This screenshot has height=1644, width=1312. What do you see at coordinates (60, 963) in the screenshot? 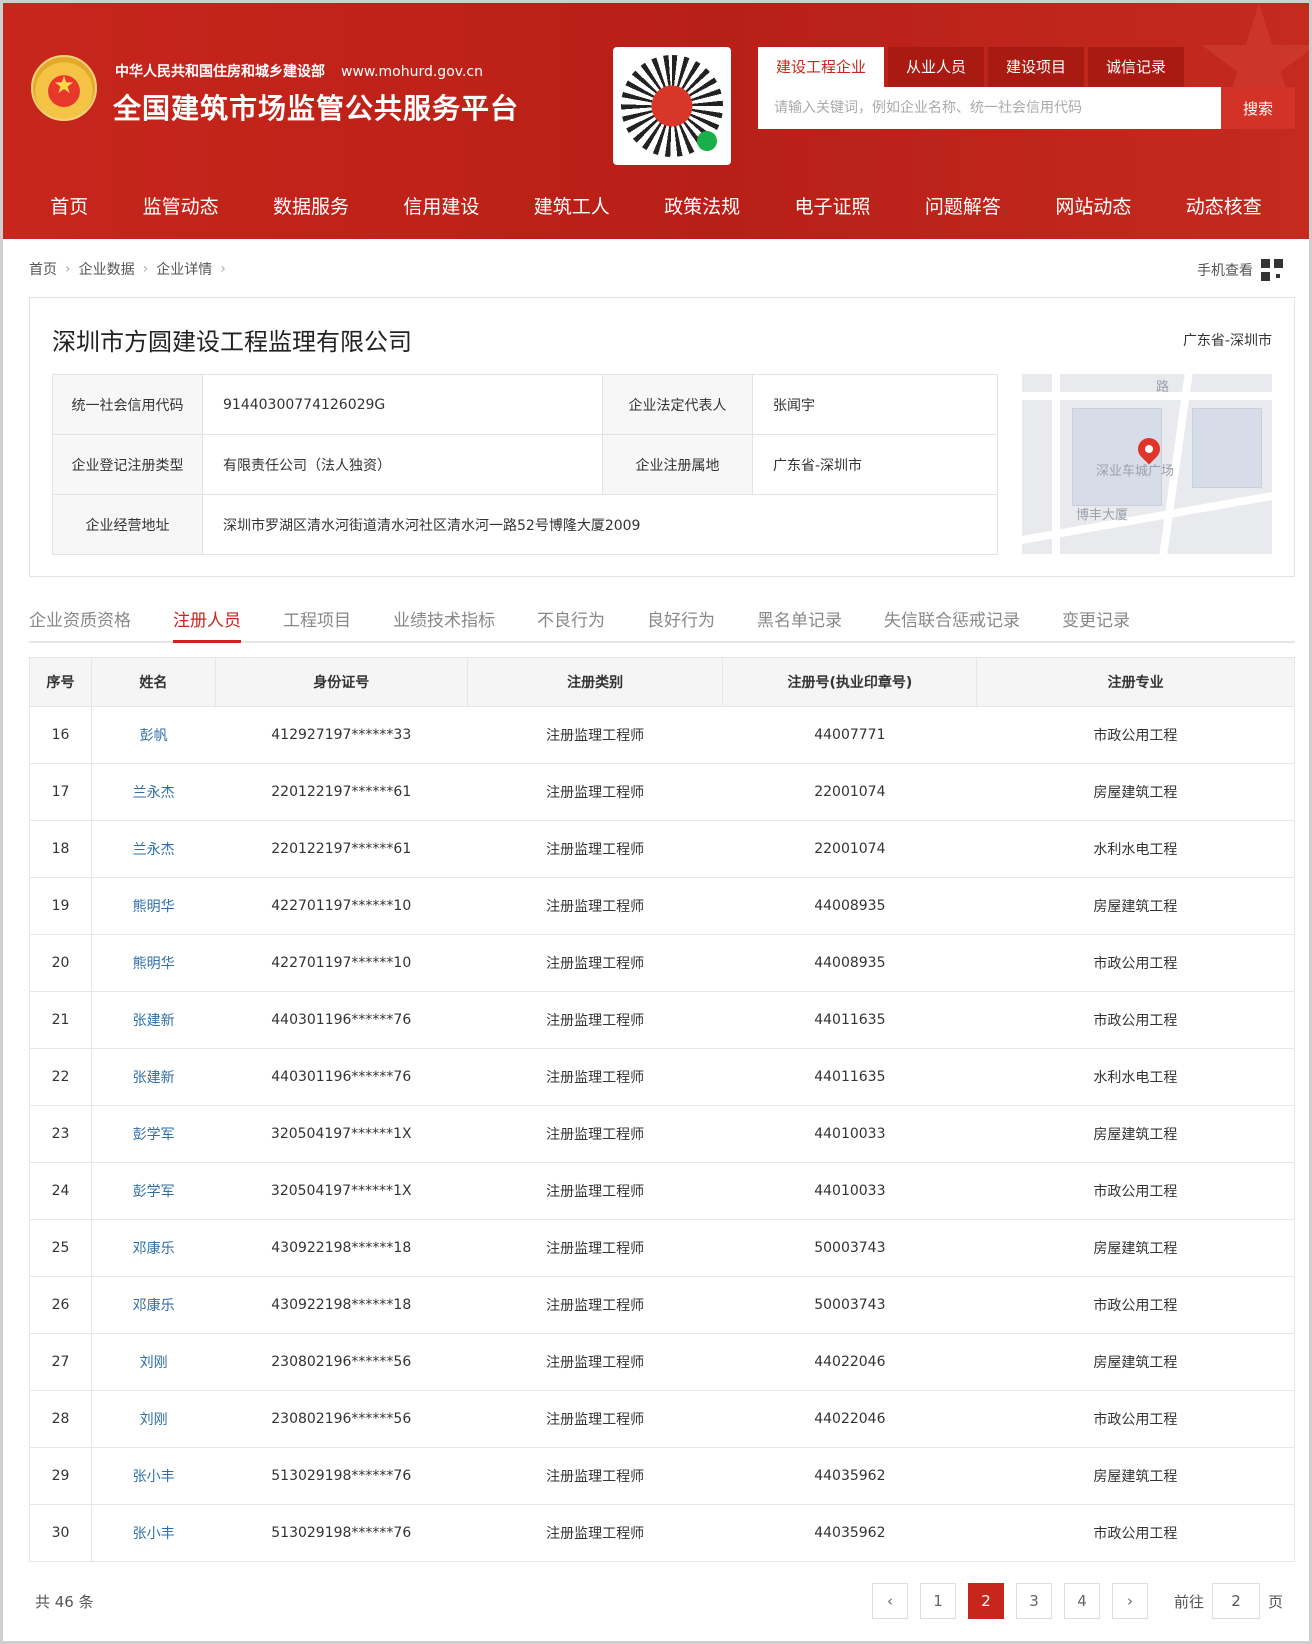
I see `cell-index: 20` at bounding box center [60, 963].